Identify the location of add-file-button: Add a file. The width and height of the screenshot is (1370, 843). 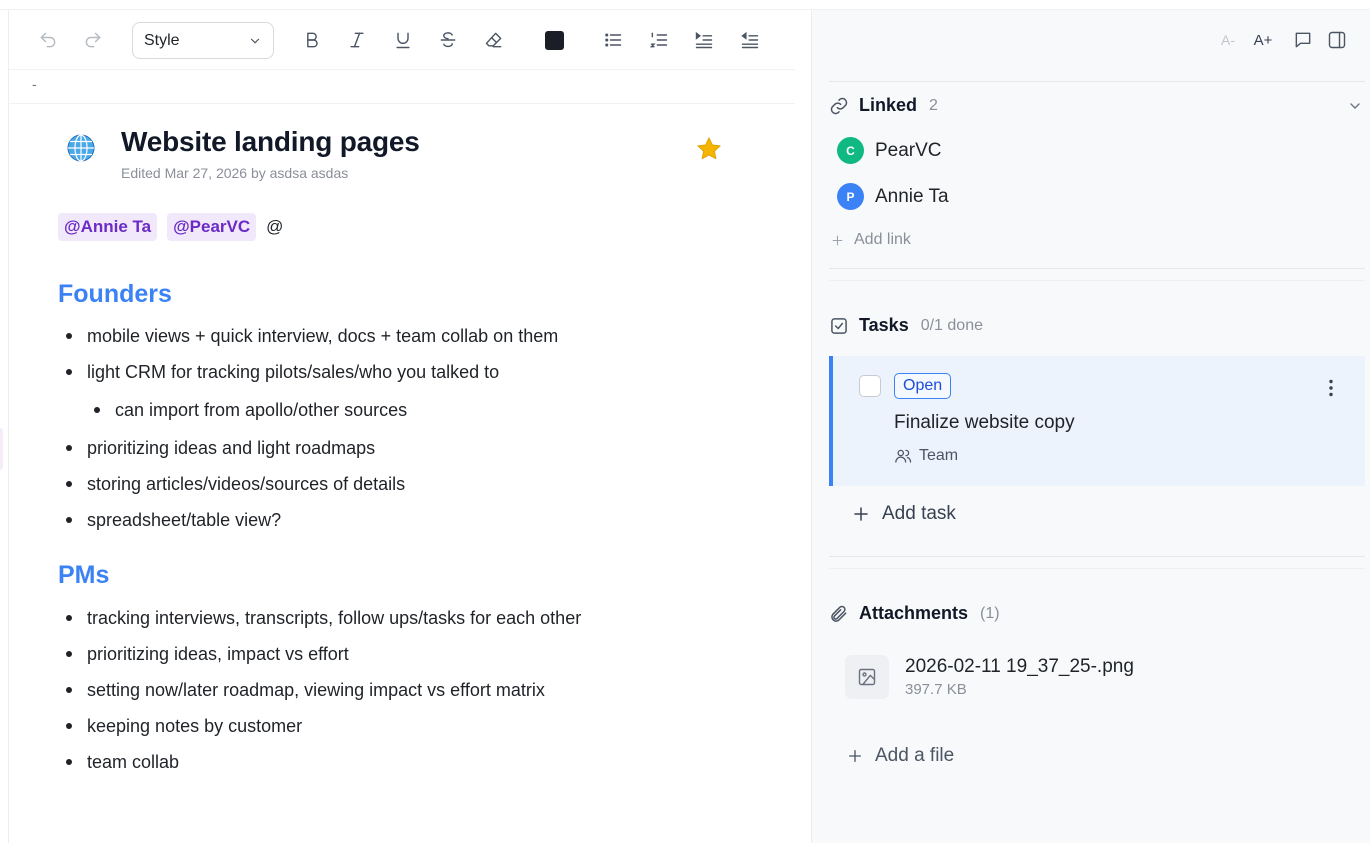
(900, 756).